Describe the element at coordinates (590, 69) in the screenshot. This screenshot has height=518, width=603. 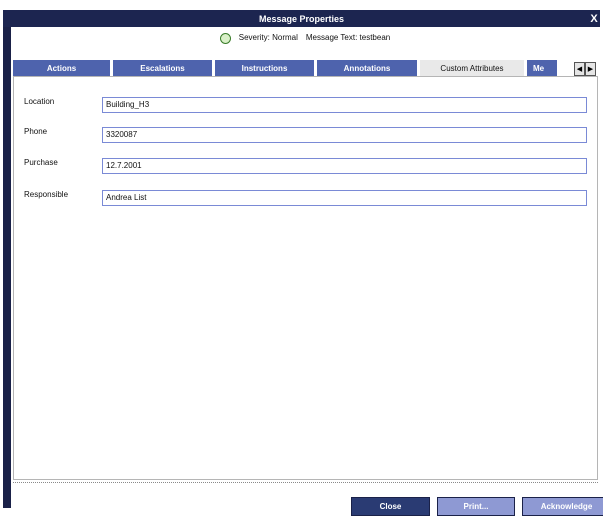
I see `arrow-right-icon: ▶` at that location.